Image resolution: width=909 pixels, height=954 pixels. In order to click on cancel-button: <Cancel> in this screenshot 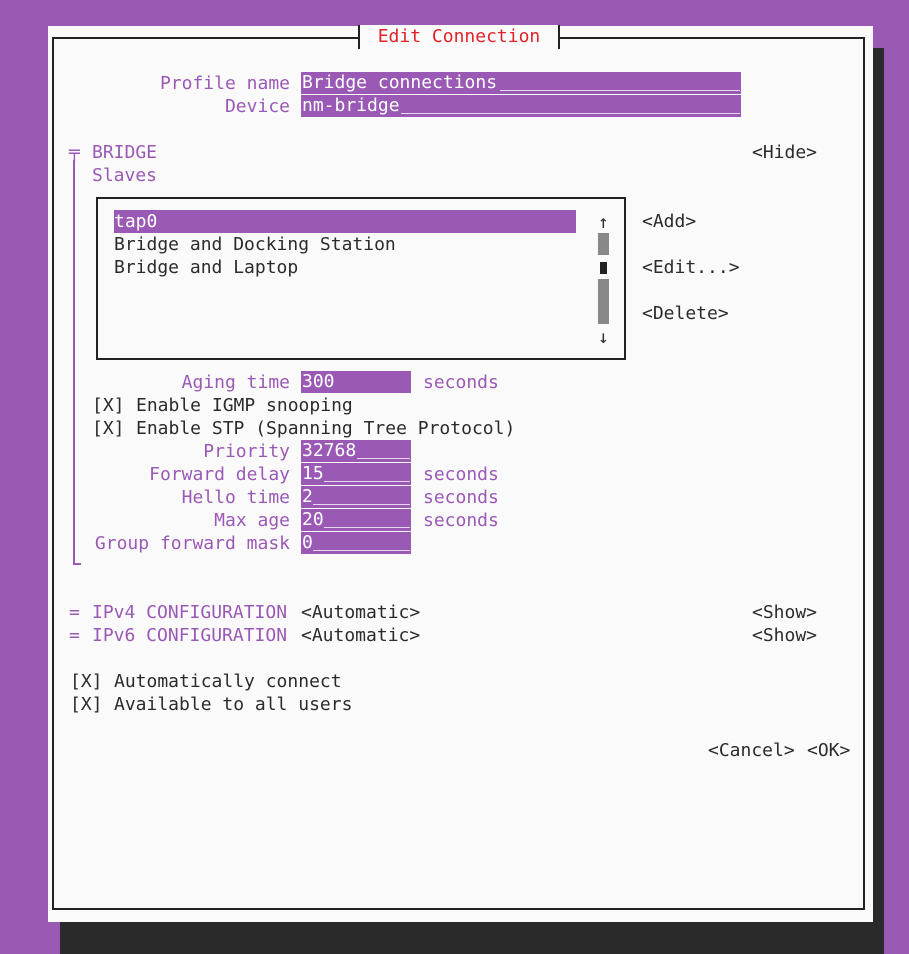, I will do `click(751, 750)`.